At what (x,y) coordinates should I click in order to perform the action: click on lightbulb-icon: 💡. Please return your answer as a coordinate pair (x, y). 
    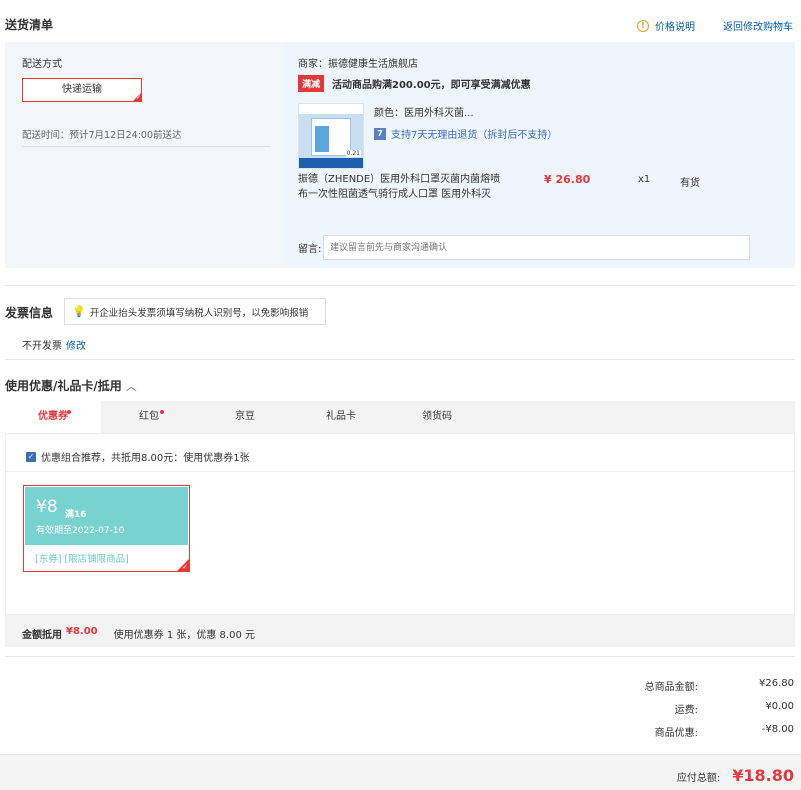
    Looking at the image, I should click on (79, 311).